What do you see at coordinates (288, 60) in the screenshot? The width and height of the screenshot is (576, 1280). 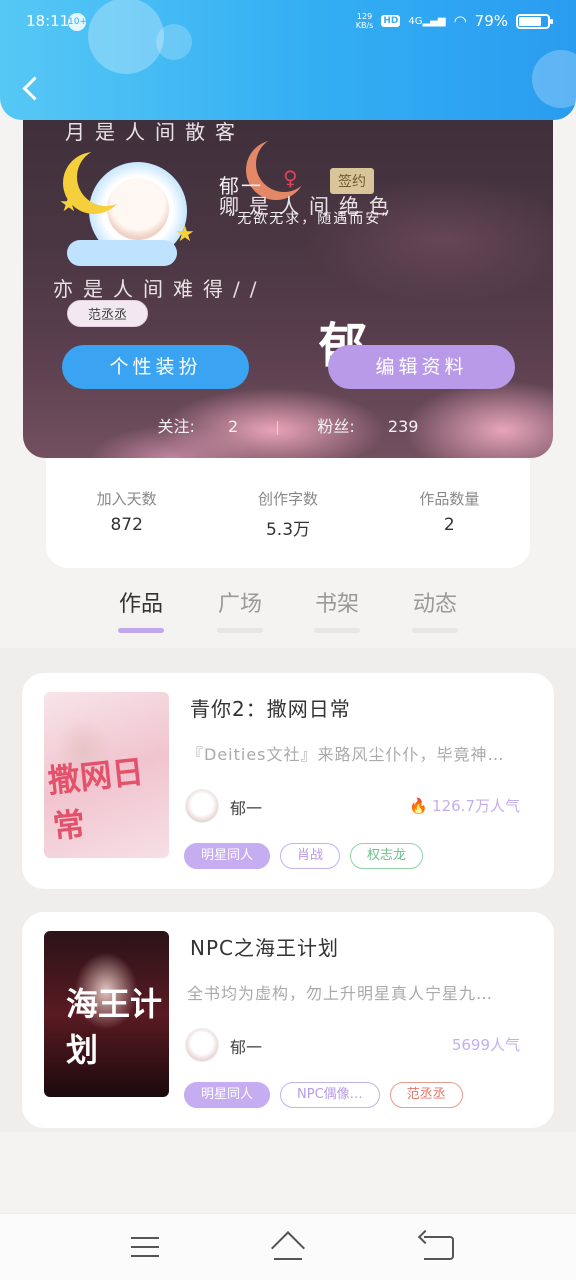 I see `top-header: 18:11 10+ 129 KB/s HD 4G▂▄▆ ◠ 79%` at bounding box center [288, 60].